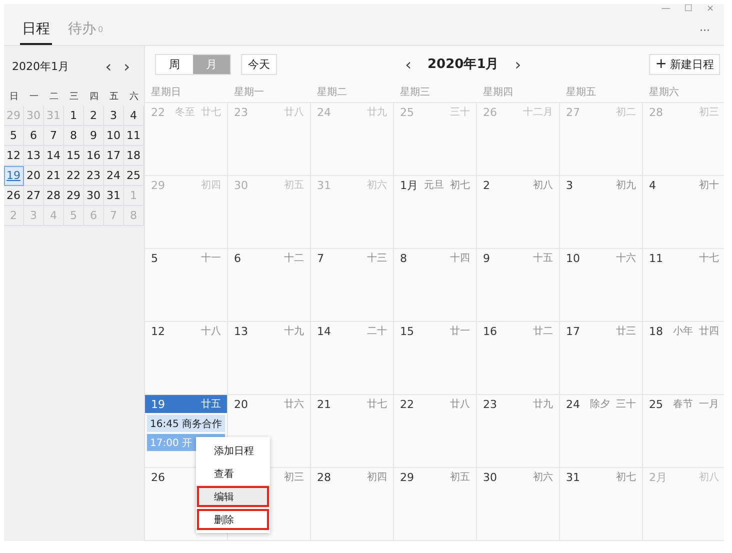 The height and width of the screenshot is (553, 732). What do you see at coordinates (54, 156) in the screenshot?
I see `mini-calendar-day: 14` at bounding box center [54, 156].